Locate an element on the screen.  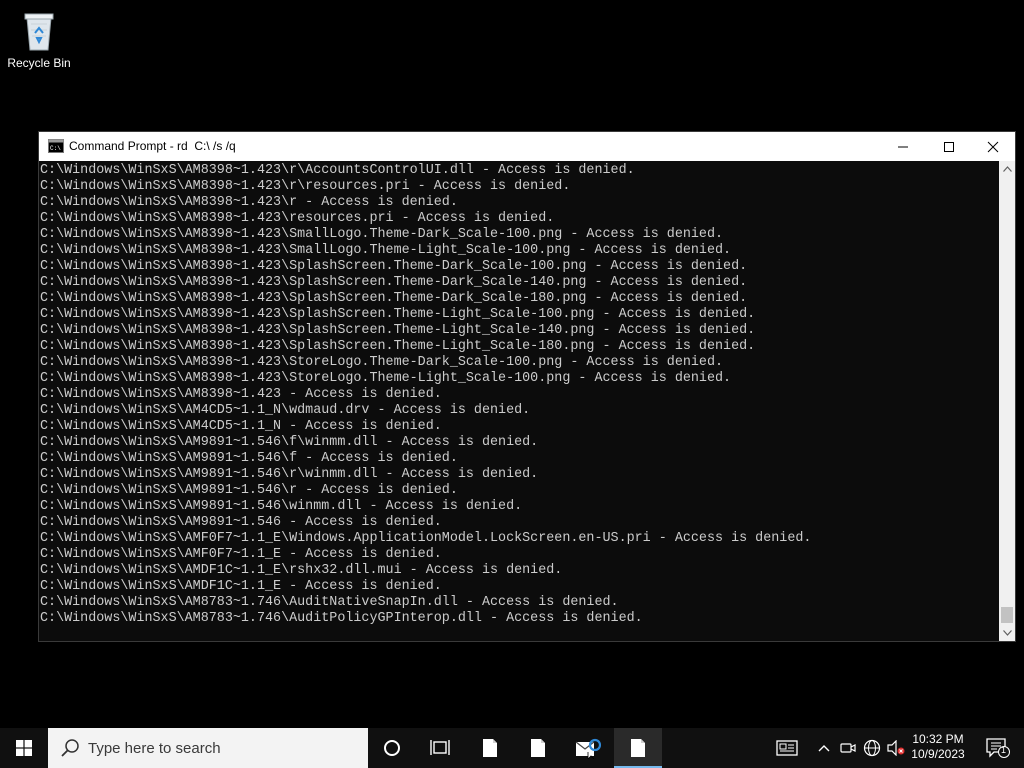
notification-icon is located at coordinates (998, 748).